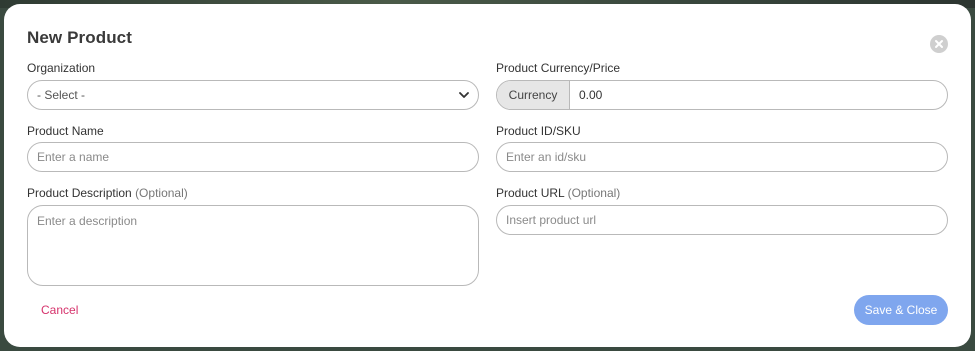  What do you see at coordinates (901, 310) in the screenshot?
I see `save-and-close-button: Save & Close` at bounding box center [901, 310].